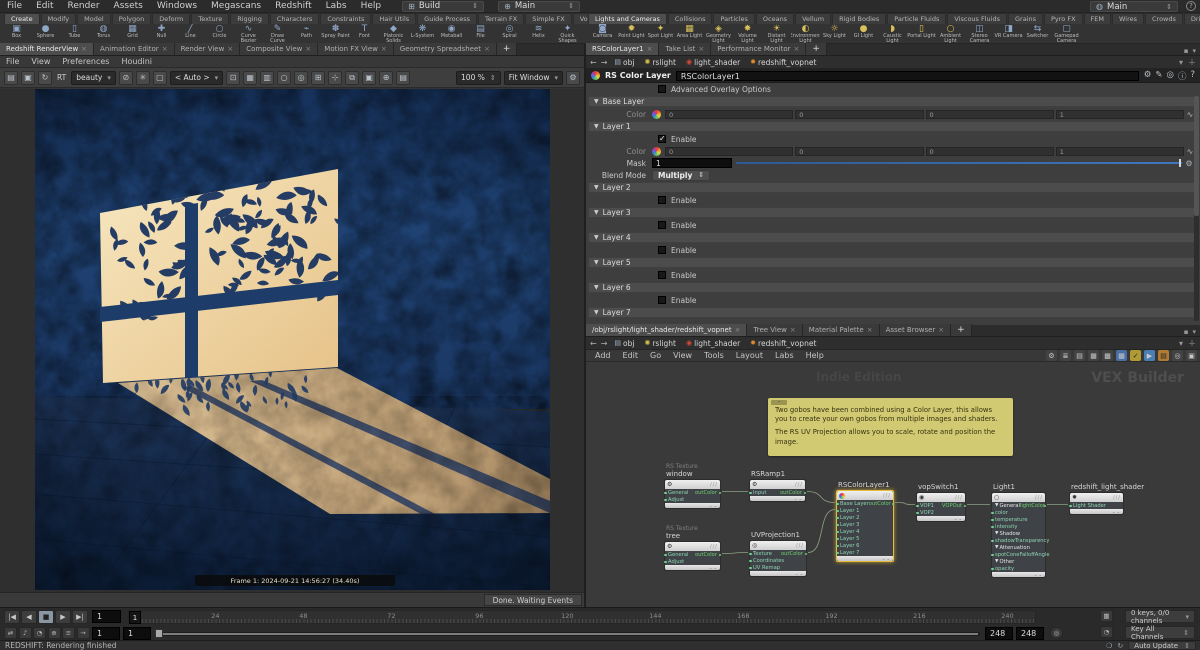 This screenshot has height=650, width=1200. What do you see at coordinates (501, 18) in the screenshot?
I see `shelf-tab-terrain-fx: Terrain FX` at bounding box center [501, 18].